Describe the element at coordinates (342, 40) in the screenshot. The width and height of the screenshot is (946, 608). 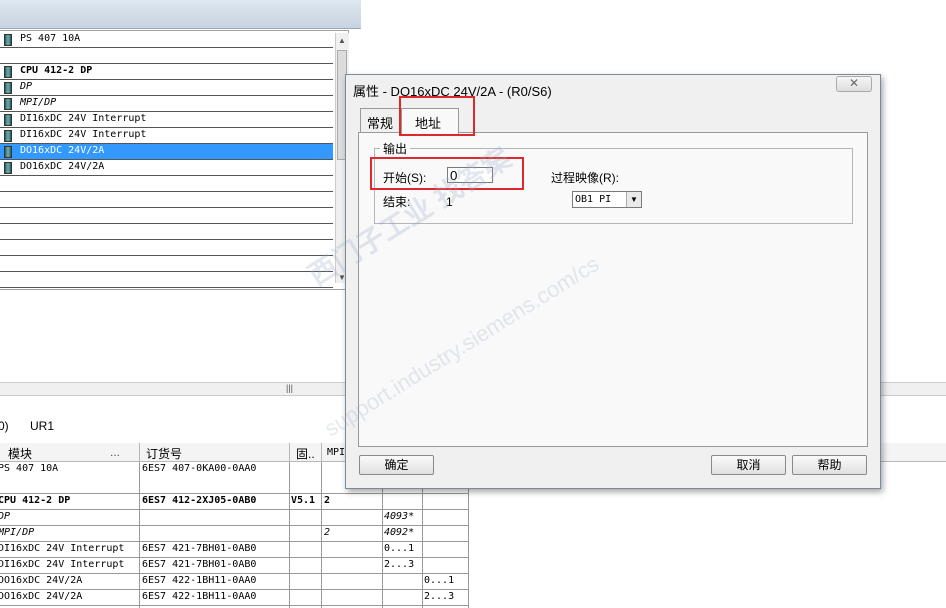
I see `scroll-up-icon: ▲` at that location.